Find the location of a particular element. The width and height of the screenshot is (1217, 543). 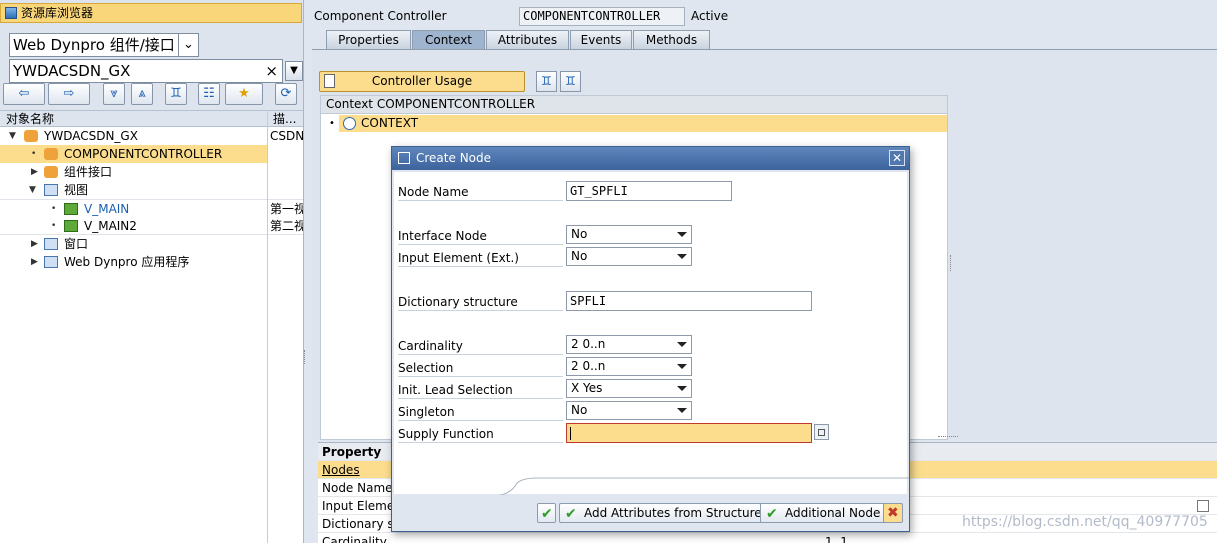

tab-label: Properties is located at coordinates (368, 40).